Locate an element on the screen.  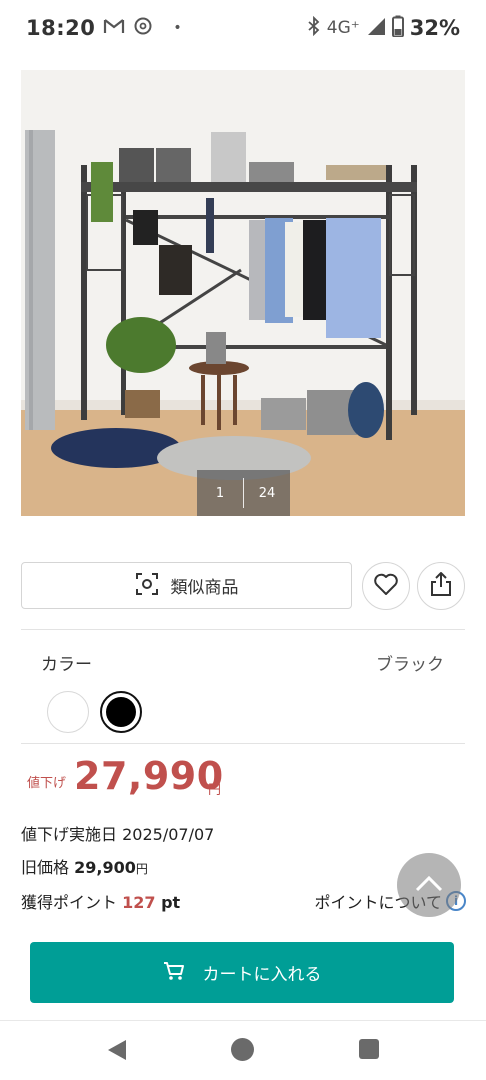
network-type: 4G⁺ is located at coordinates (343, 28).